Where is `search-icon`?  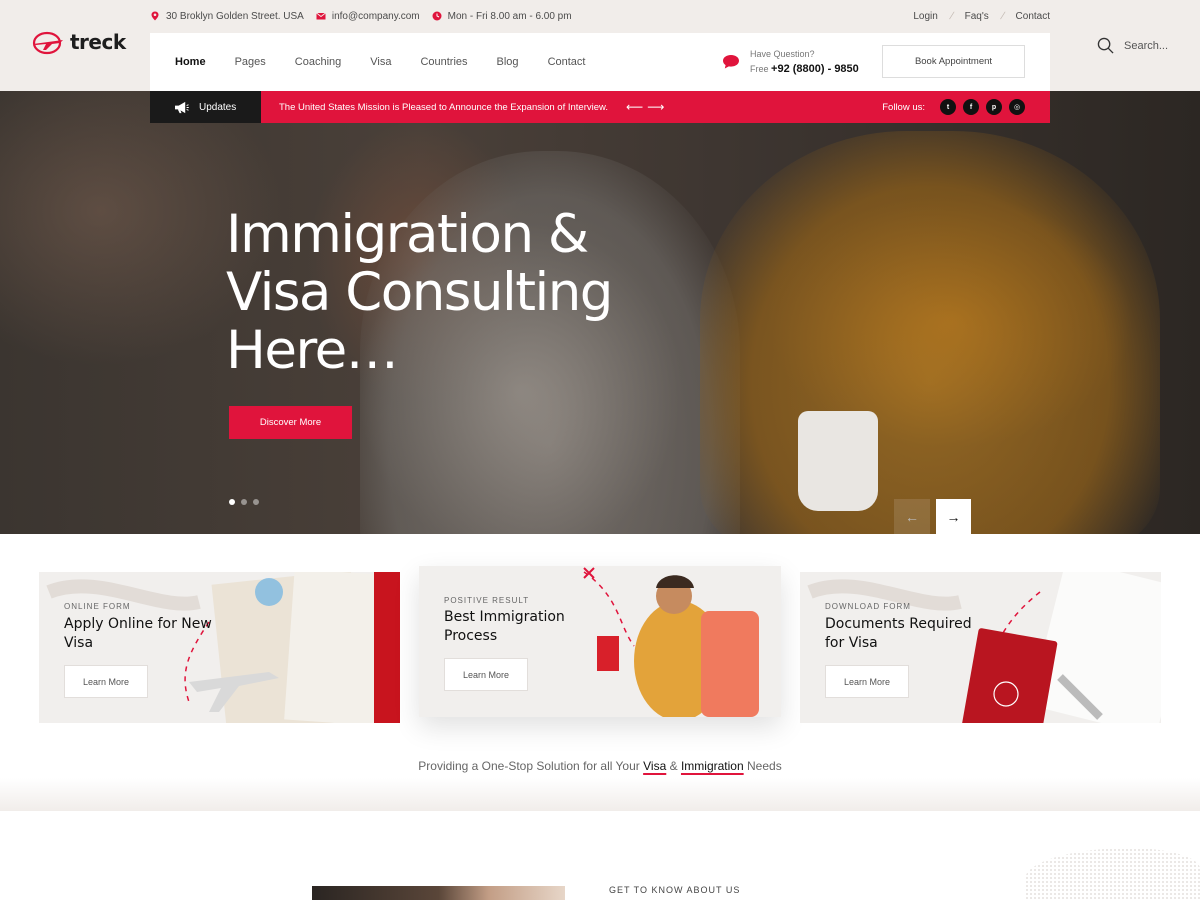
search-icon is located at coordinates (1105, 45).